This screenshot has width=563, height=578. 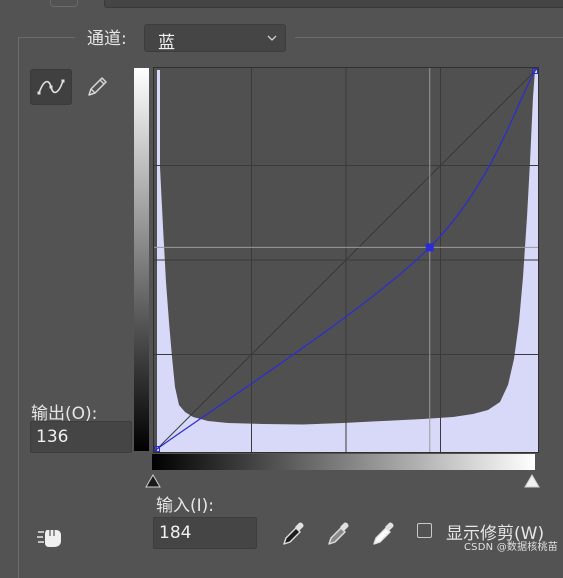 I want to click on show-clipping-checkbox, so click(x=424, y=530).